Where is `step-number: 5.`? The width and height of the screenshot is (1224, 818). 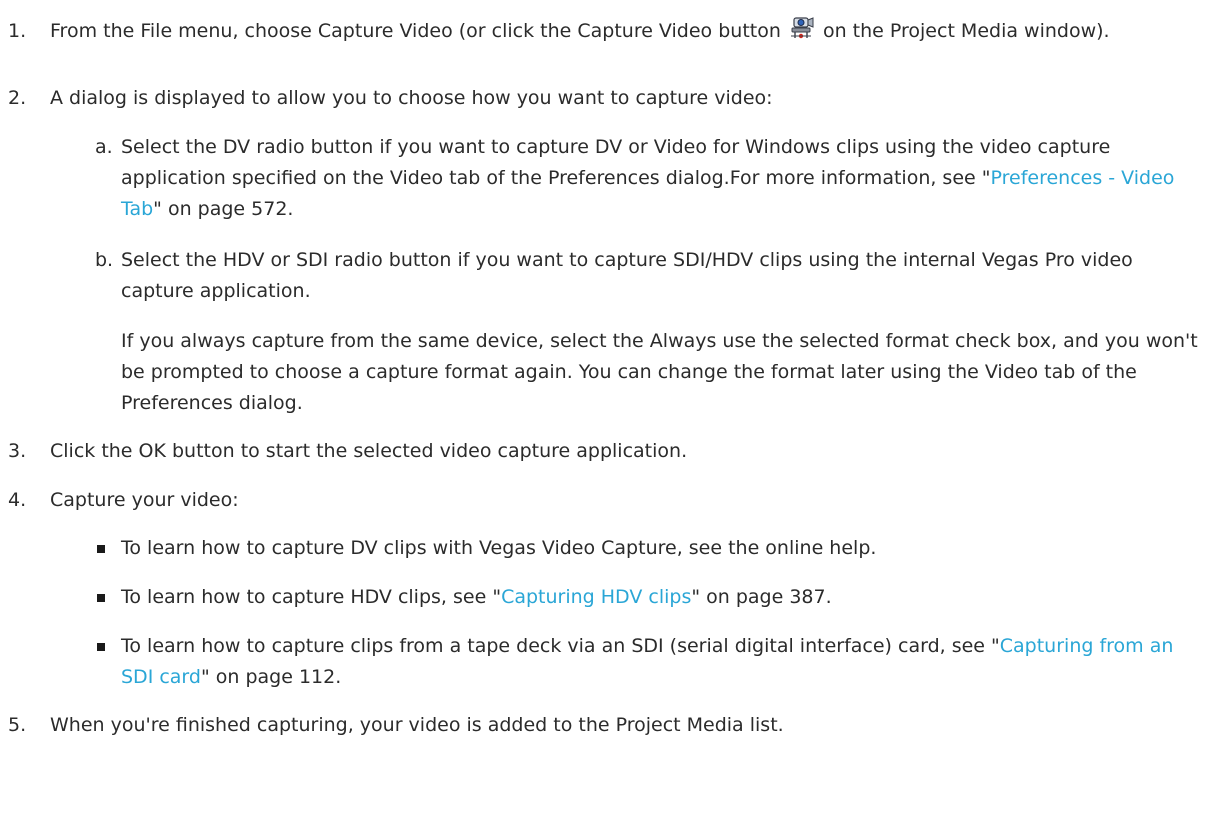 step-number: 5. is located at coordinates (17, 725).